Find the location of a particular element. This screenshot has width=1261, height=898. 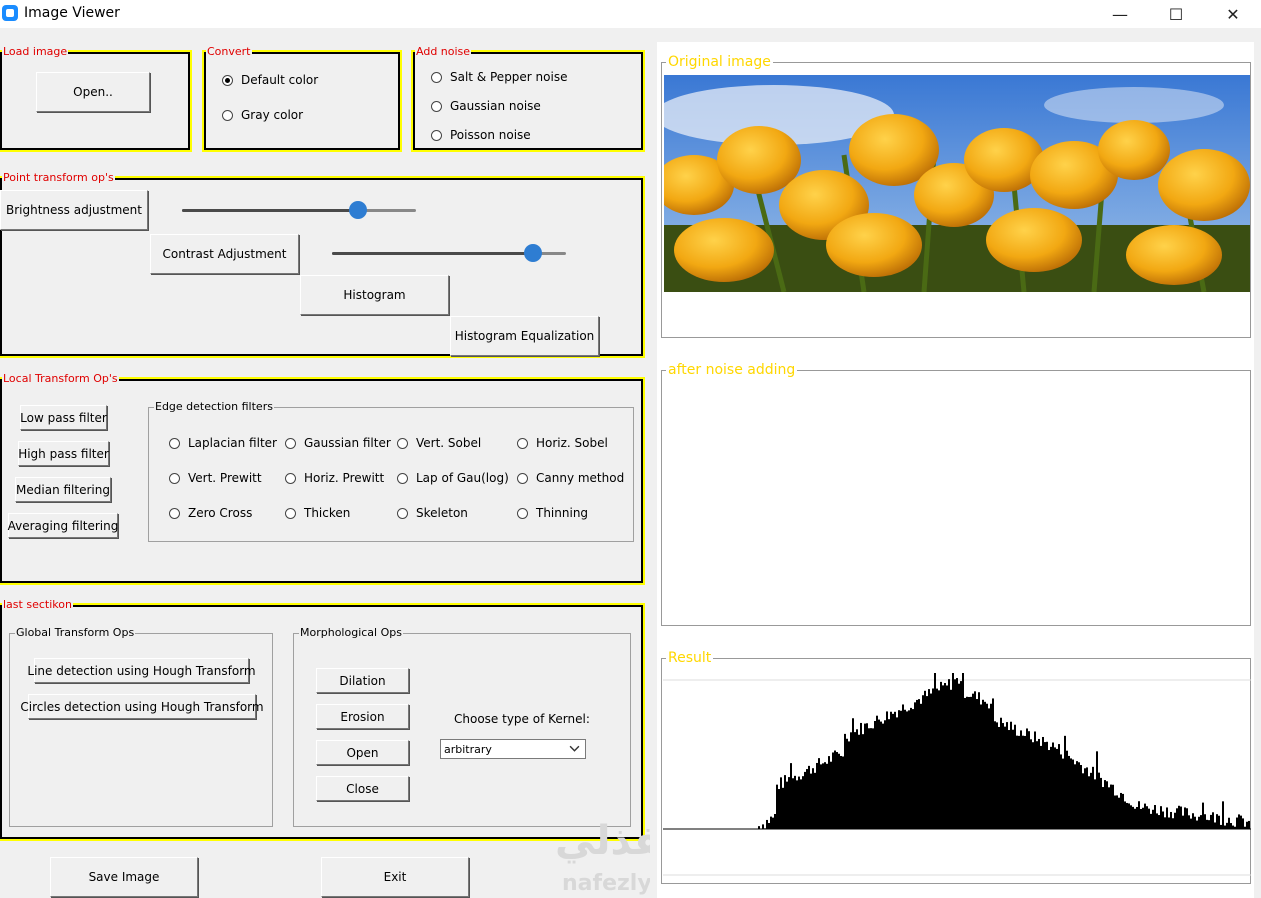

radio-default-color: Default color is located at coordinates (270, 80).